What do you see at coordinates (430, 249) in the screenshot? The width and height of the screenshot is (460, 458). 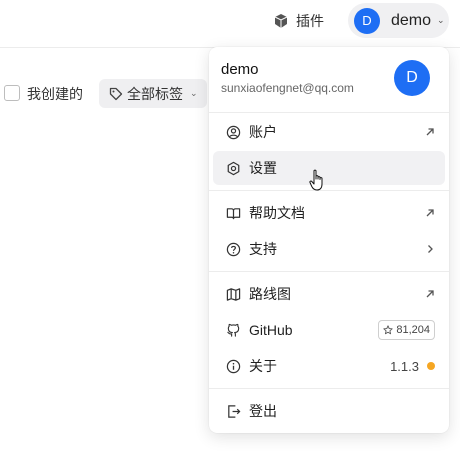 I see `chevron-right-icon` at bounding box center [430, 249].